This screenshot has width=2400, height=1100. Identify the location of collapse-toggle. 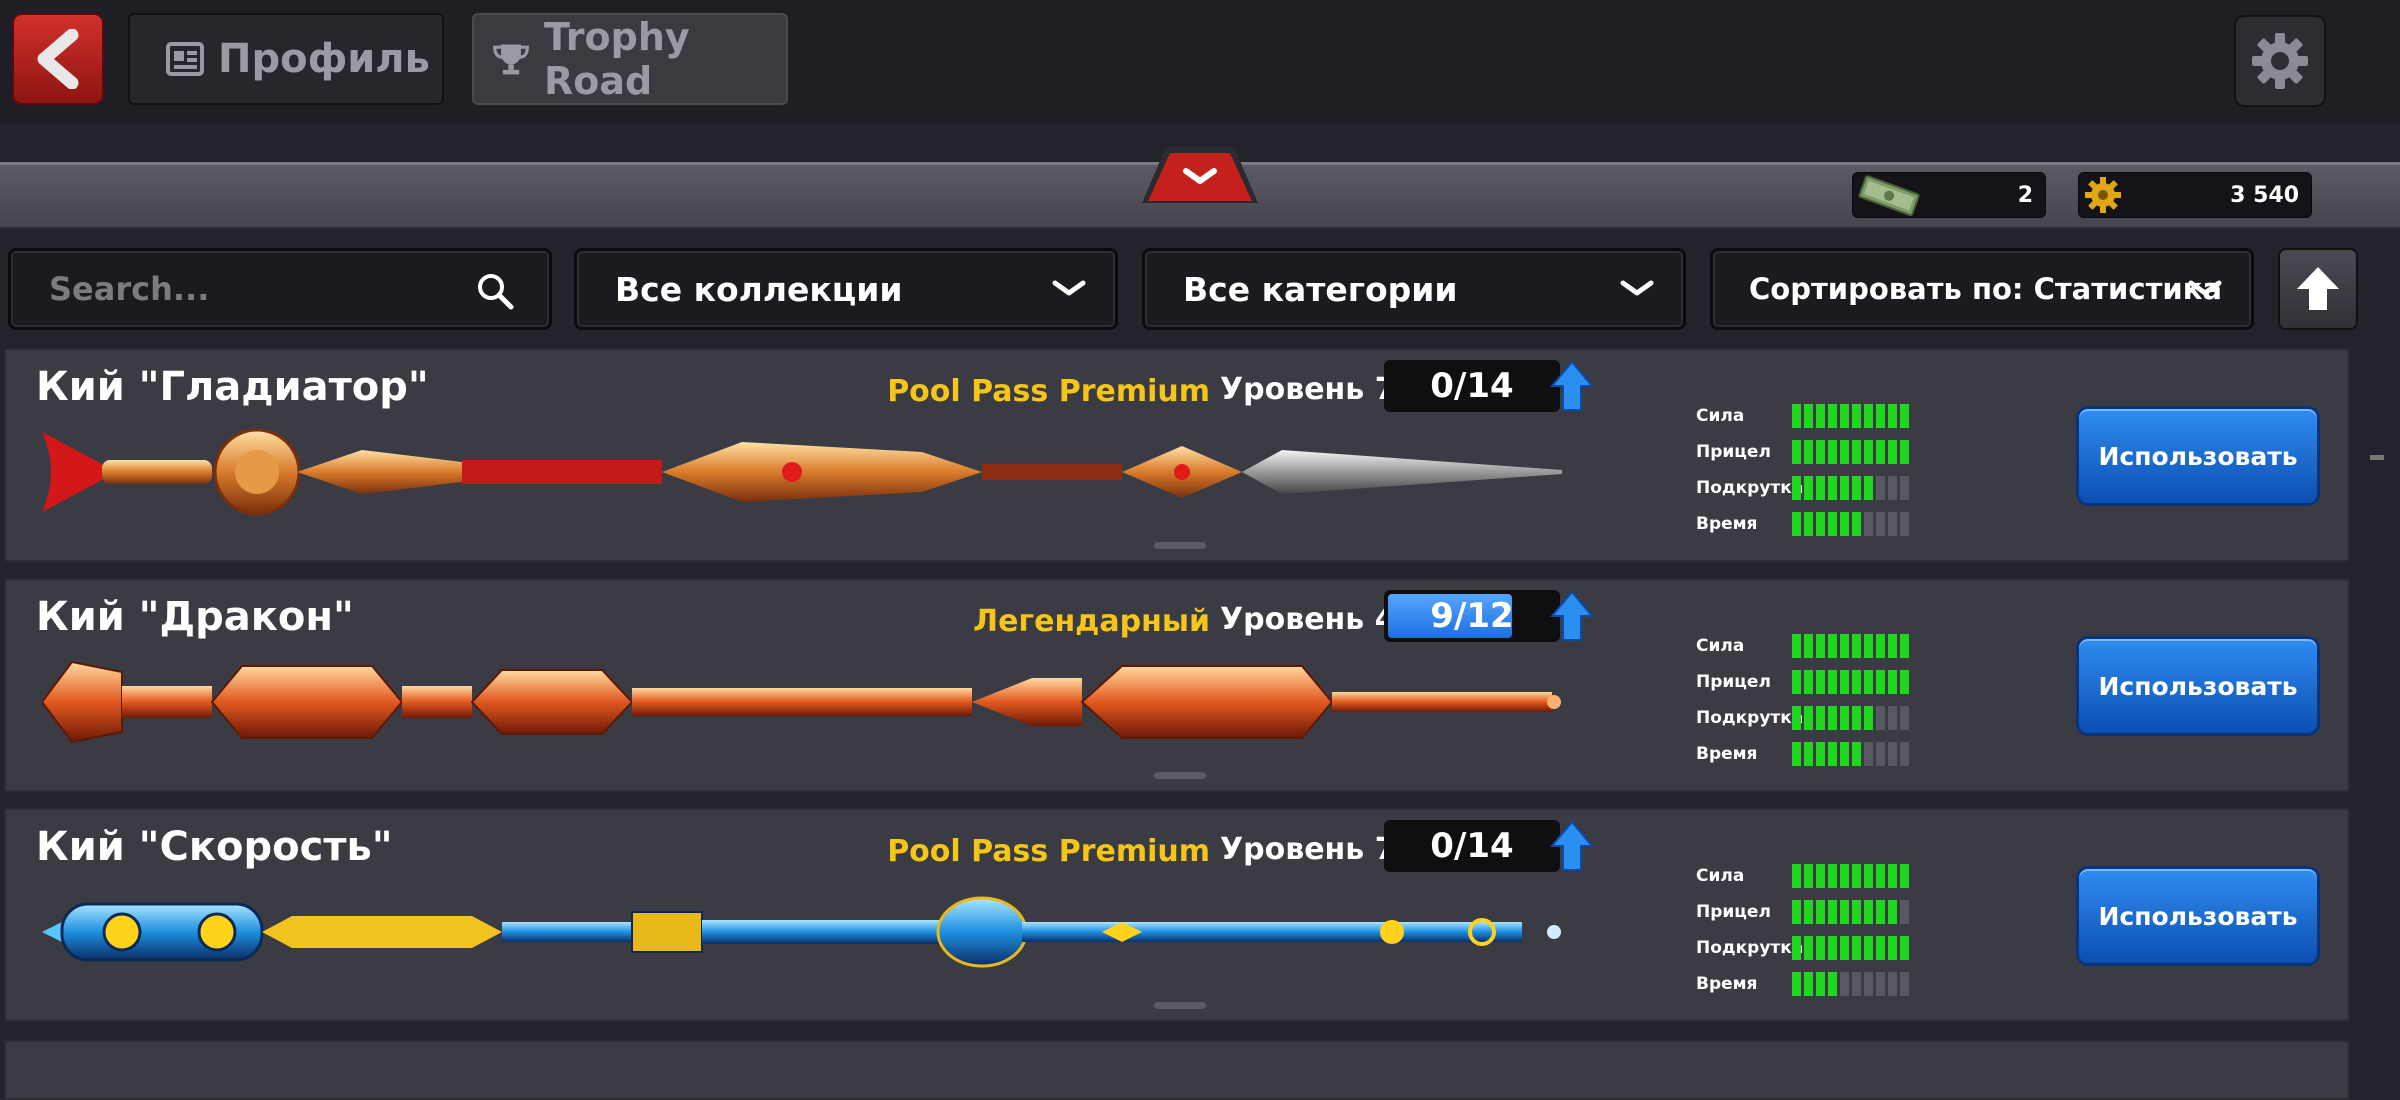
(1200, 176).